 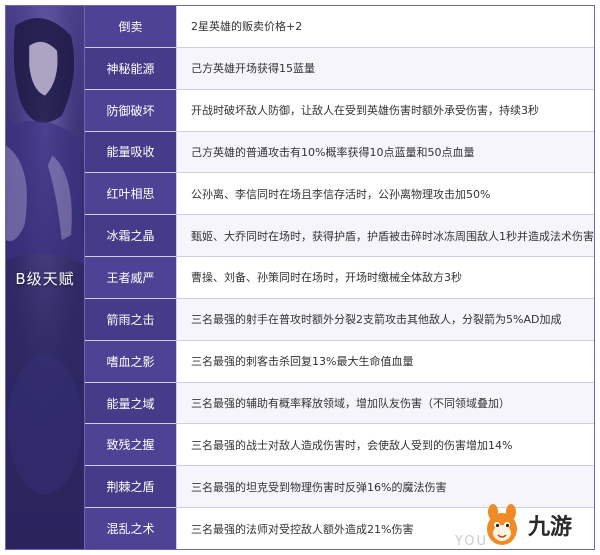 What do you see at coordinates (385, 26) in the screenshot?
I see `talent-description: 2星英雄的贩卖价格+2` at bounding box center [385, 26].